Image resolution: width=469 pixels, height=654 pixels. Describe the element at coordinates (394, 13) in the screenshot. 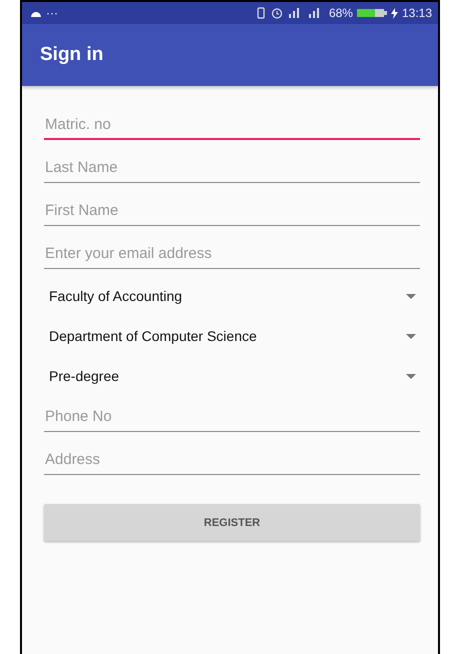

I see `charging-icon` at that location.